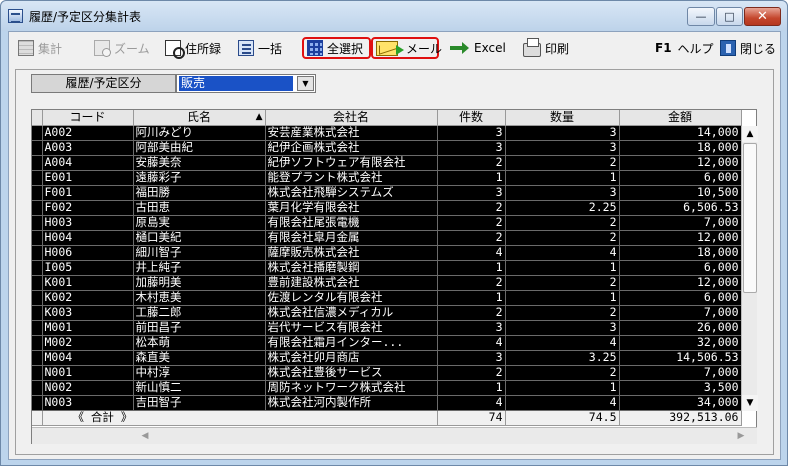  What do you see at coordinates (684, 48) in the screenshot?
I see `help-button: F1 ヘルプ` at bounding box center [684, 48].